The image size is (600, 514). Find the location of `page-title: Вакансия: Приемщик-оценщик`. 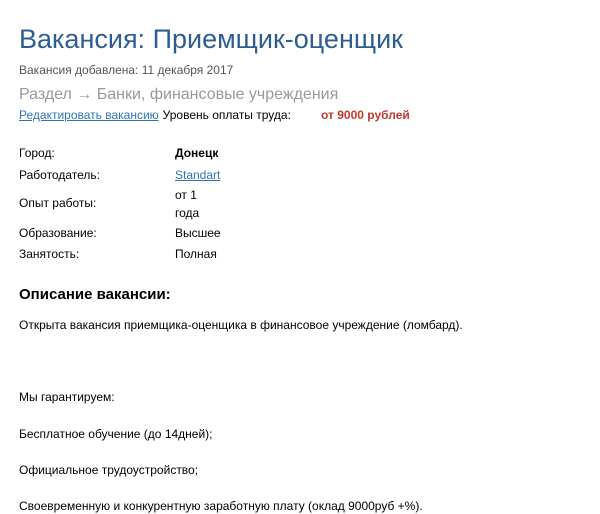

page-title: Вакансия: Приемщик-оценщик is located at coordinates (211, 39).